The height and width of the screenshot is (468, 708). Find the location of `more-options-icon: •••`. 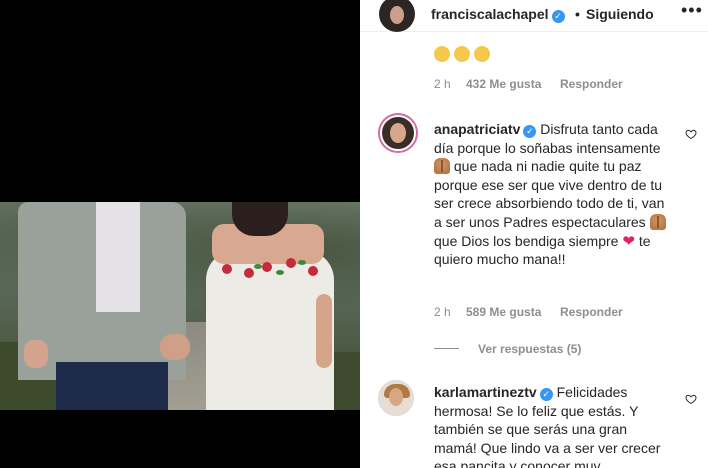

more-options-icon: ••• is located at coordinates (692, 10).